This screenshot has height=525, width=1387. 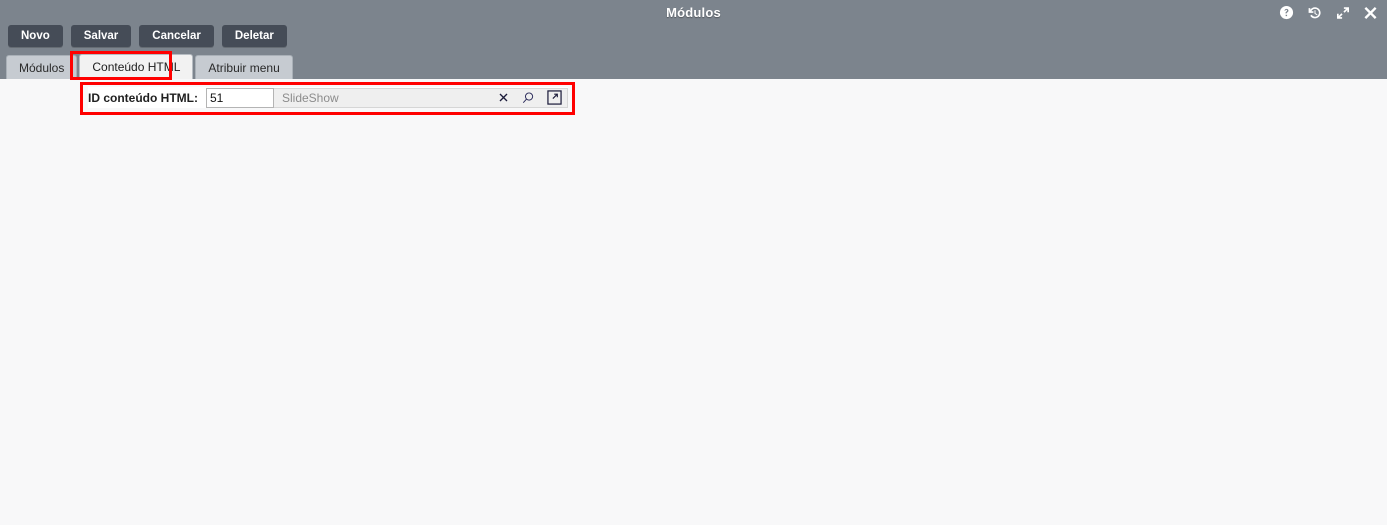 I want to click on history-icon, so click(x=1314, y=12).